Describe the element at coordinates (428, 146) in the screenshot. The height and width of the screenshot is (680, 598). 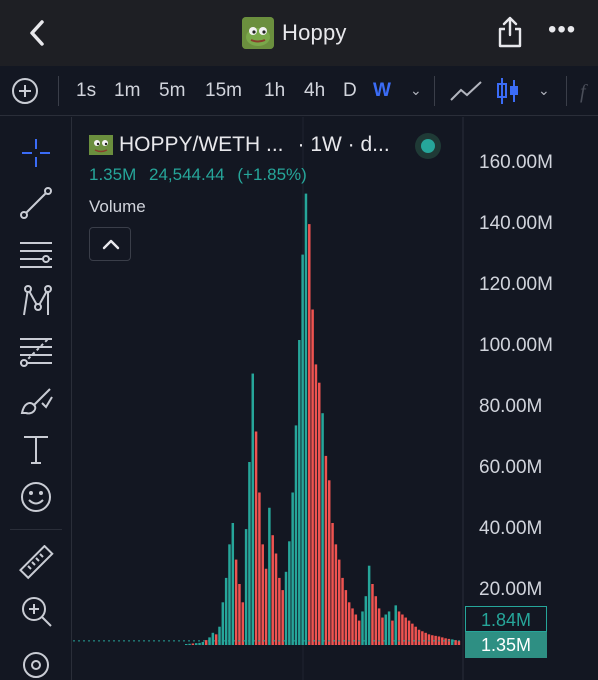
I see `market-status-indicator` at that location.